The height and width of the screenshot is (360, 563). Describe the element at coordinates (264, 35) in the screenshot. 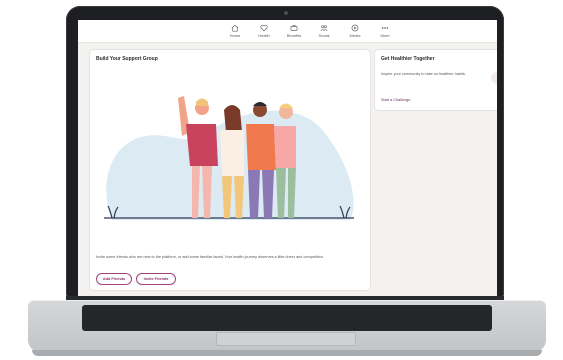

I see `nav-health-label: Health` at that location.